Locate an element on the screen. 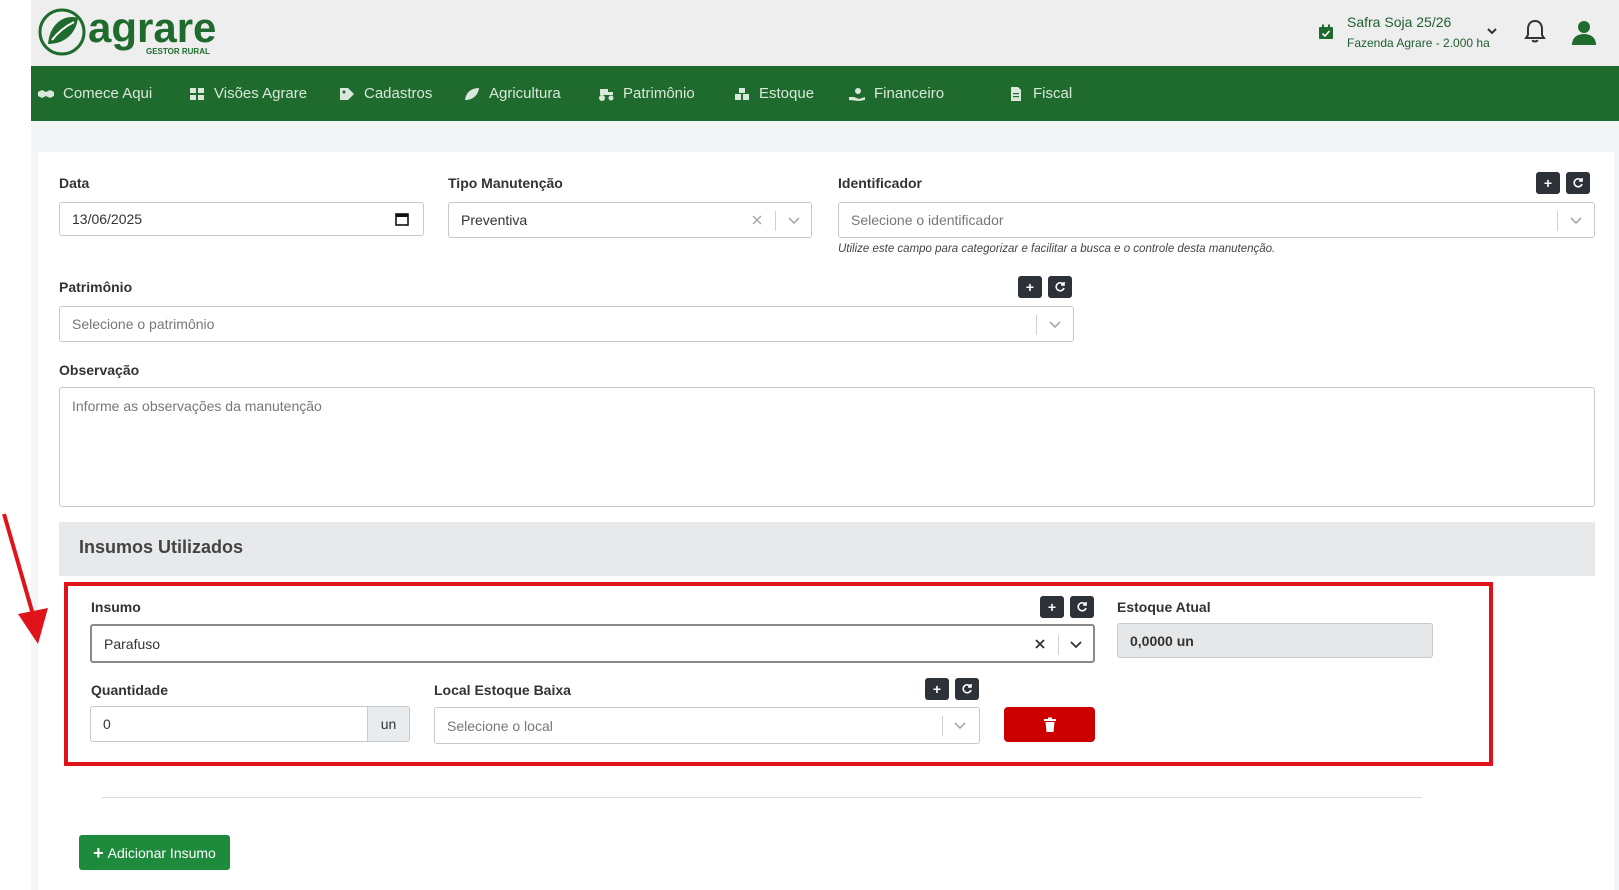  trash-icon is located at coordinates (1049, 724).